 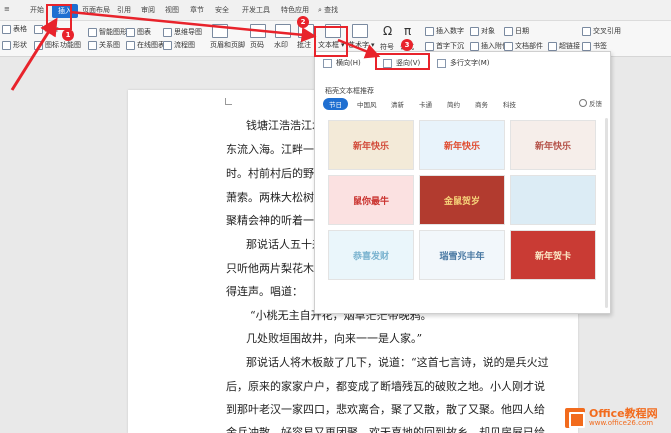 What do you see at coordinates (34, 54) in the screenshot?
I see `arrow-to-insert-tab` at bounding box center [34, 54].